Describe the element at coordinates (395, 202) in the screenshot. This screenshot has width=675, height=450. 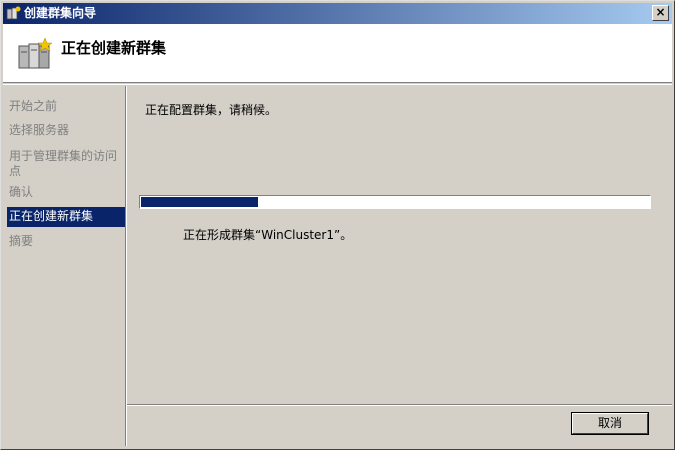
I see `progress-bar` at that location.